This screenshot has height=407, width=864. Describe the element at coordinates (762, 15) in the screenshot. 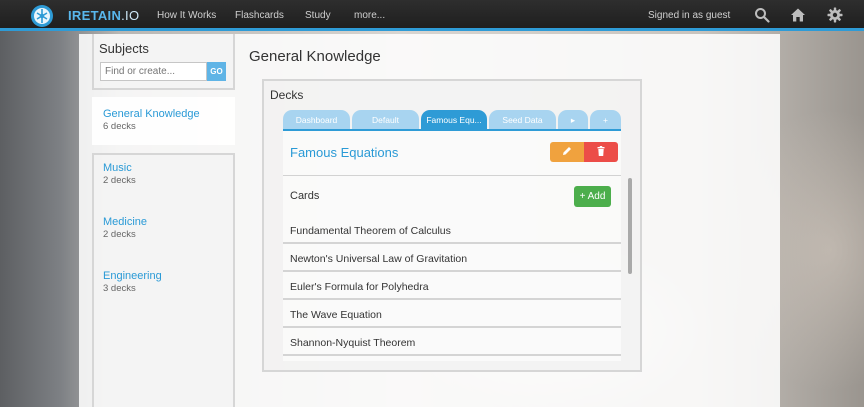

I see `search-icon` at that location.